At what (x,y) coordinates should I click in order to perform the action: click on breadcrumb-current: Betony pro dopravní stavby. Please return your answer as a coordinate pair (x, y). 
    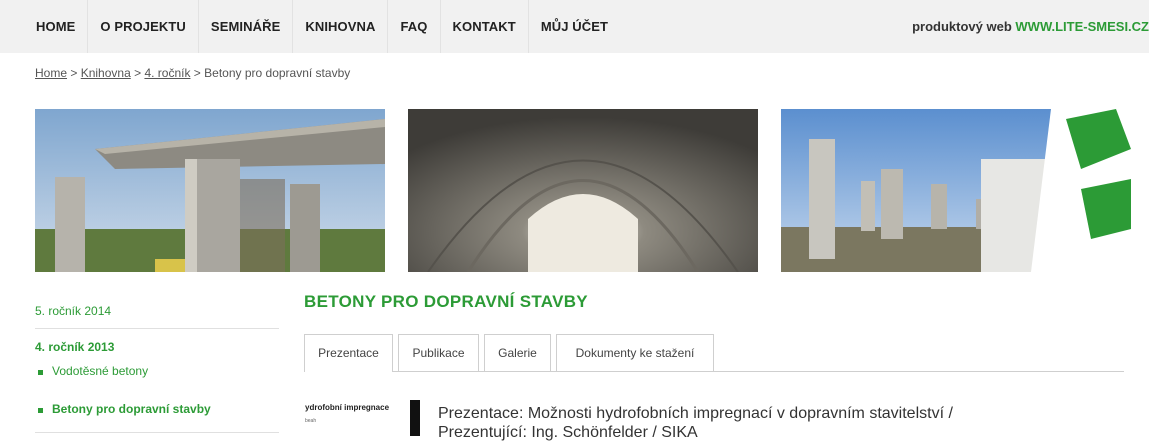
    Looking at the image, I should click on (277, 73).